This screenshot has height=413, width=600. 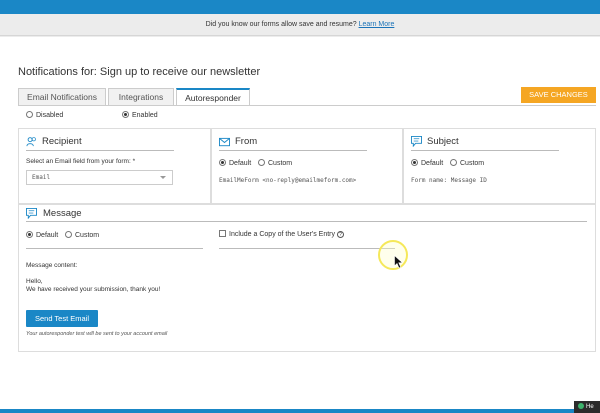 I want to click on message-icon, so click(x=31, y=213).